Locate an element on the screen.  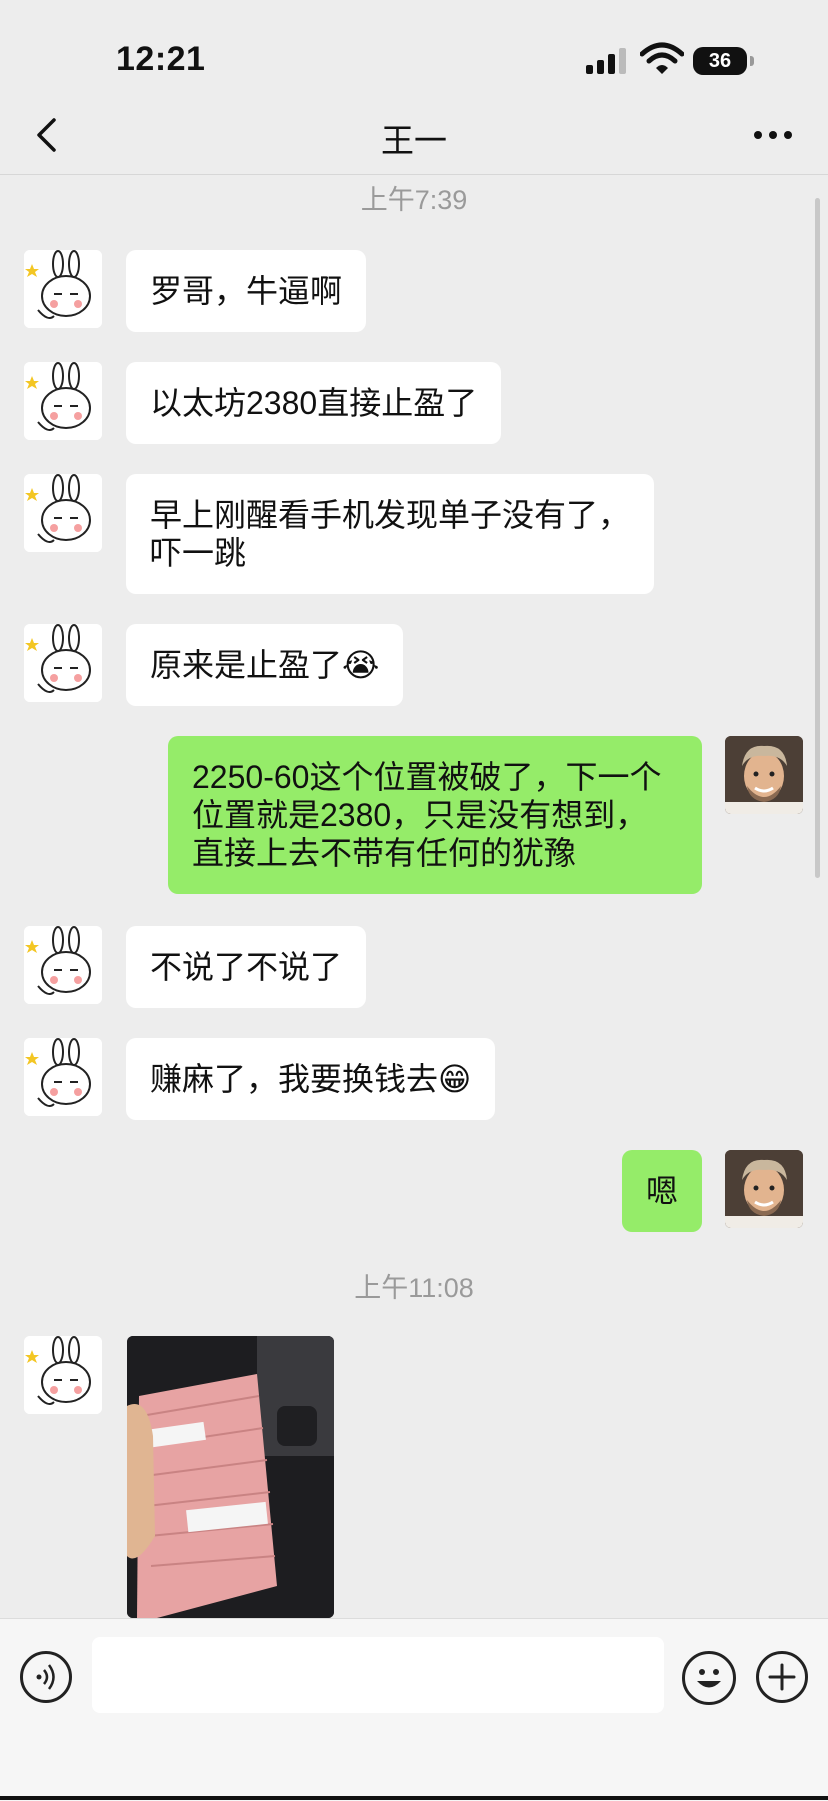
message-timestamp: 上午7:39 is located at coordinates (414, 200).